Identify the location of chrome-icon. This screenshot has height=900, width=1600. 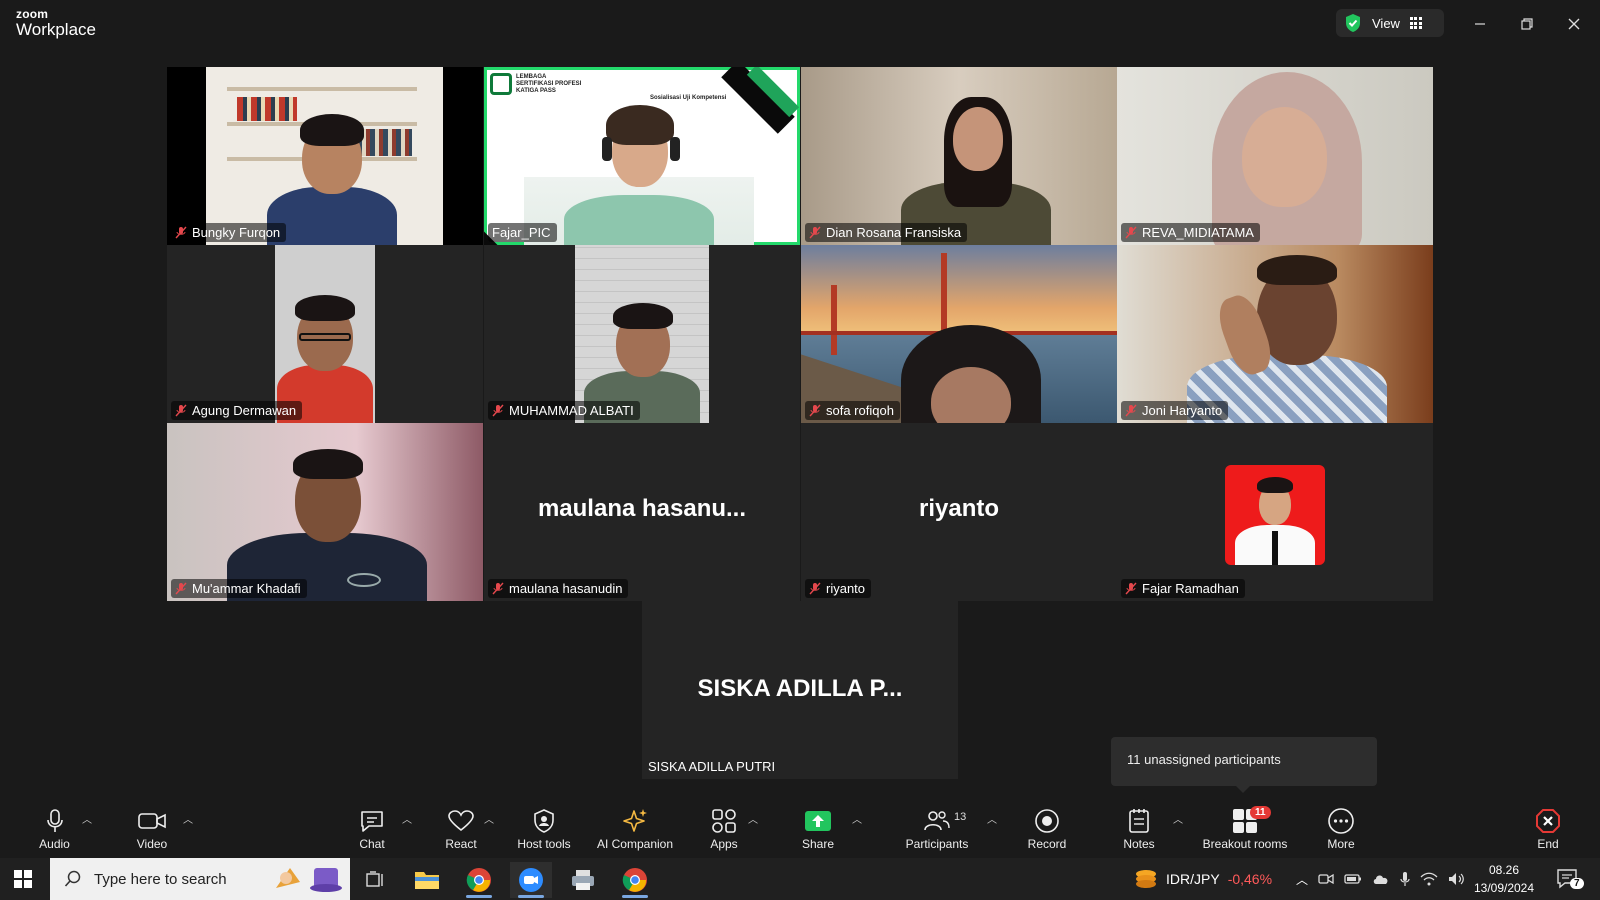
(479, 880).